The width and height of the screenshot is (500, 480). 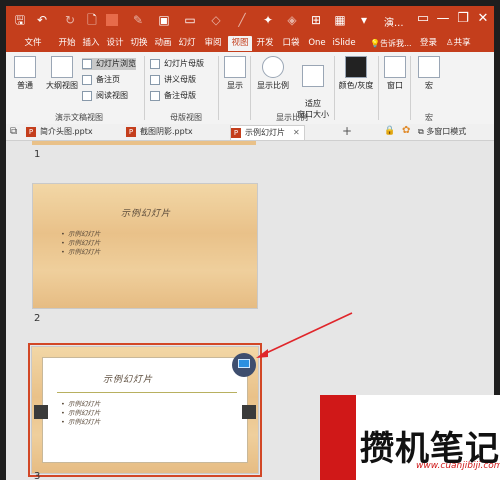 I want to click on outline-view-label: 大纲视图, so click(x=62, y=85).